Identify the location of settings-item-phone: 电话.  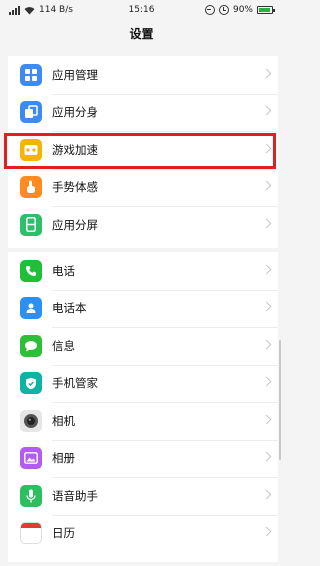
(143, 271).